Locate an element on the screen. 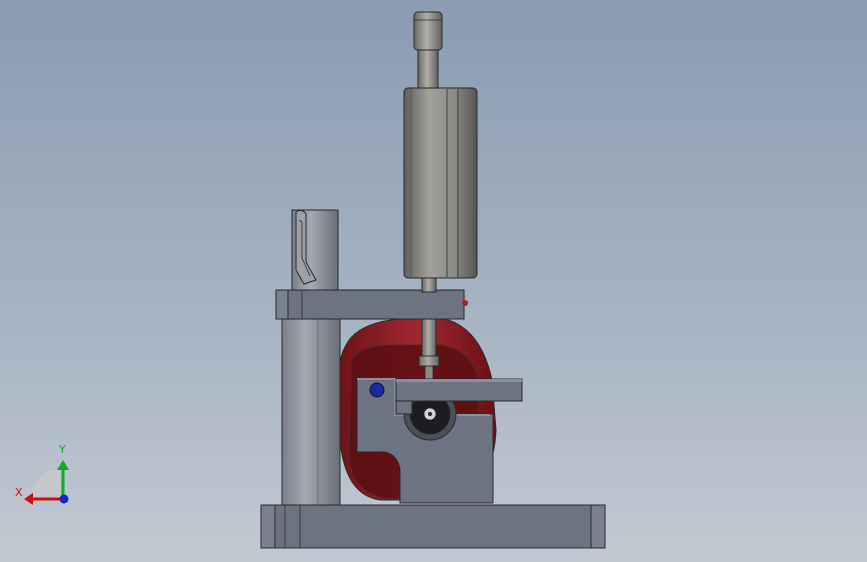  base-plate is located at coordinates (433, 526).